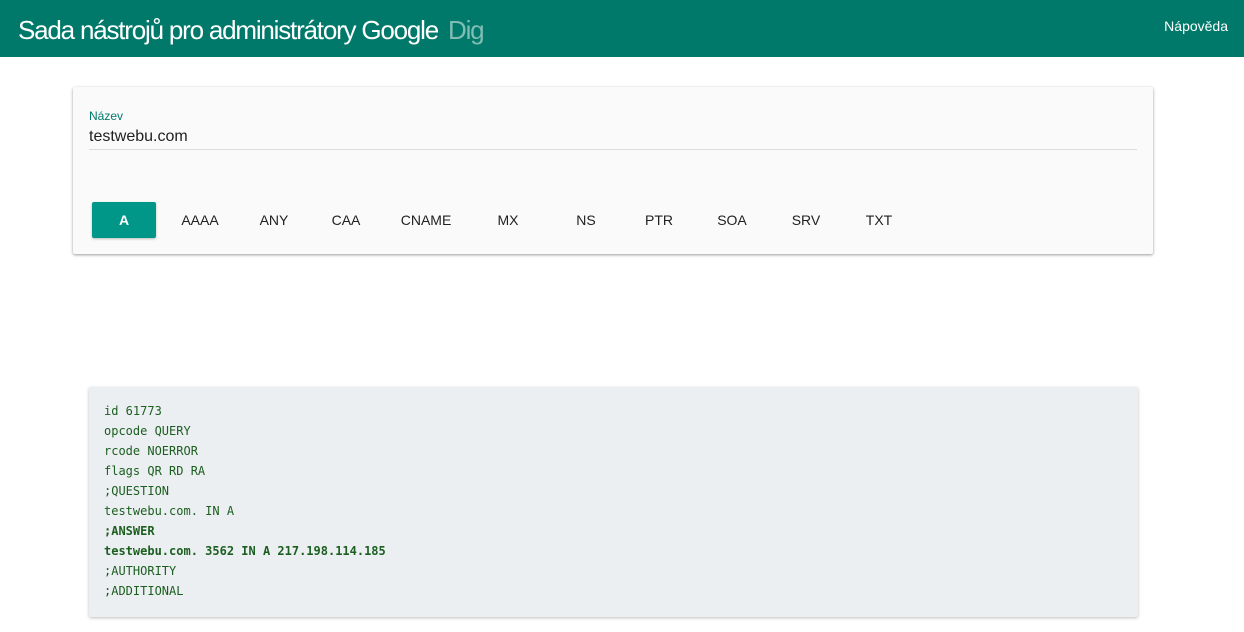 The image size is (1244, 632). Describe the element at coordinates (144, 591) in the screenshot. I see `result-line: ;ADDITIONAL` at that location.